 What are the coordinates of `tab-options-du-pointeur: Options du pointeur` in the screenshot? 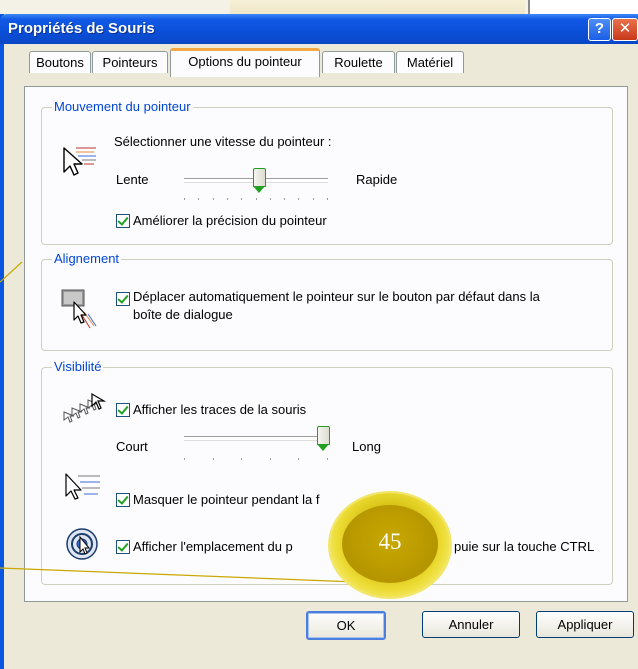 It's located at (245, 62).